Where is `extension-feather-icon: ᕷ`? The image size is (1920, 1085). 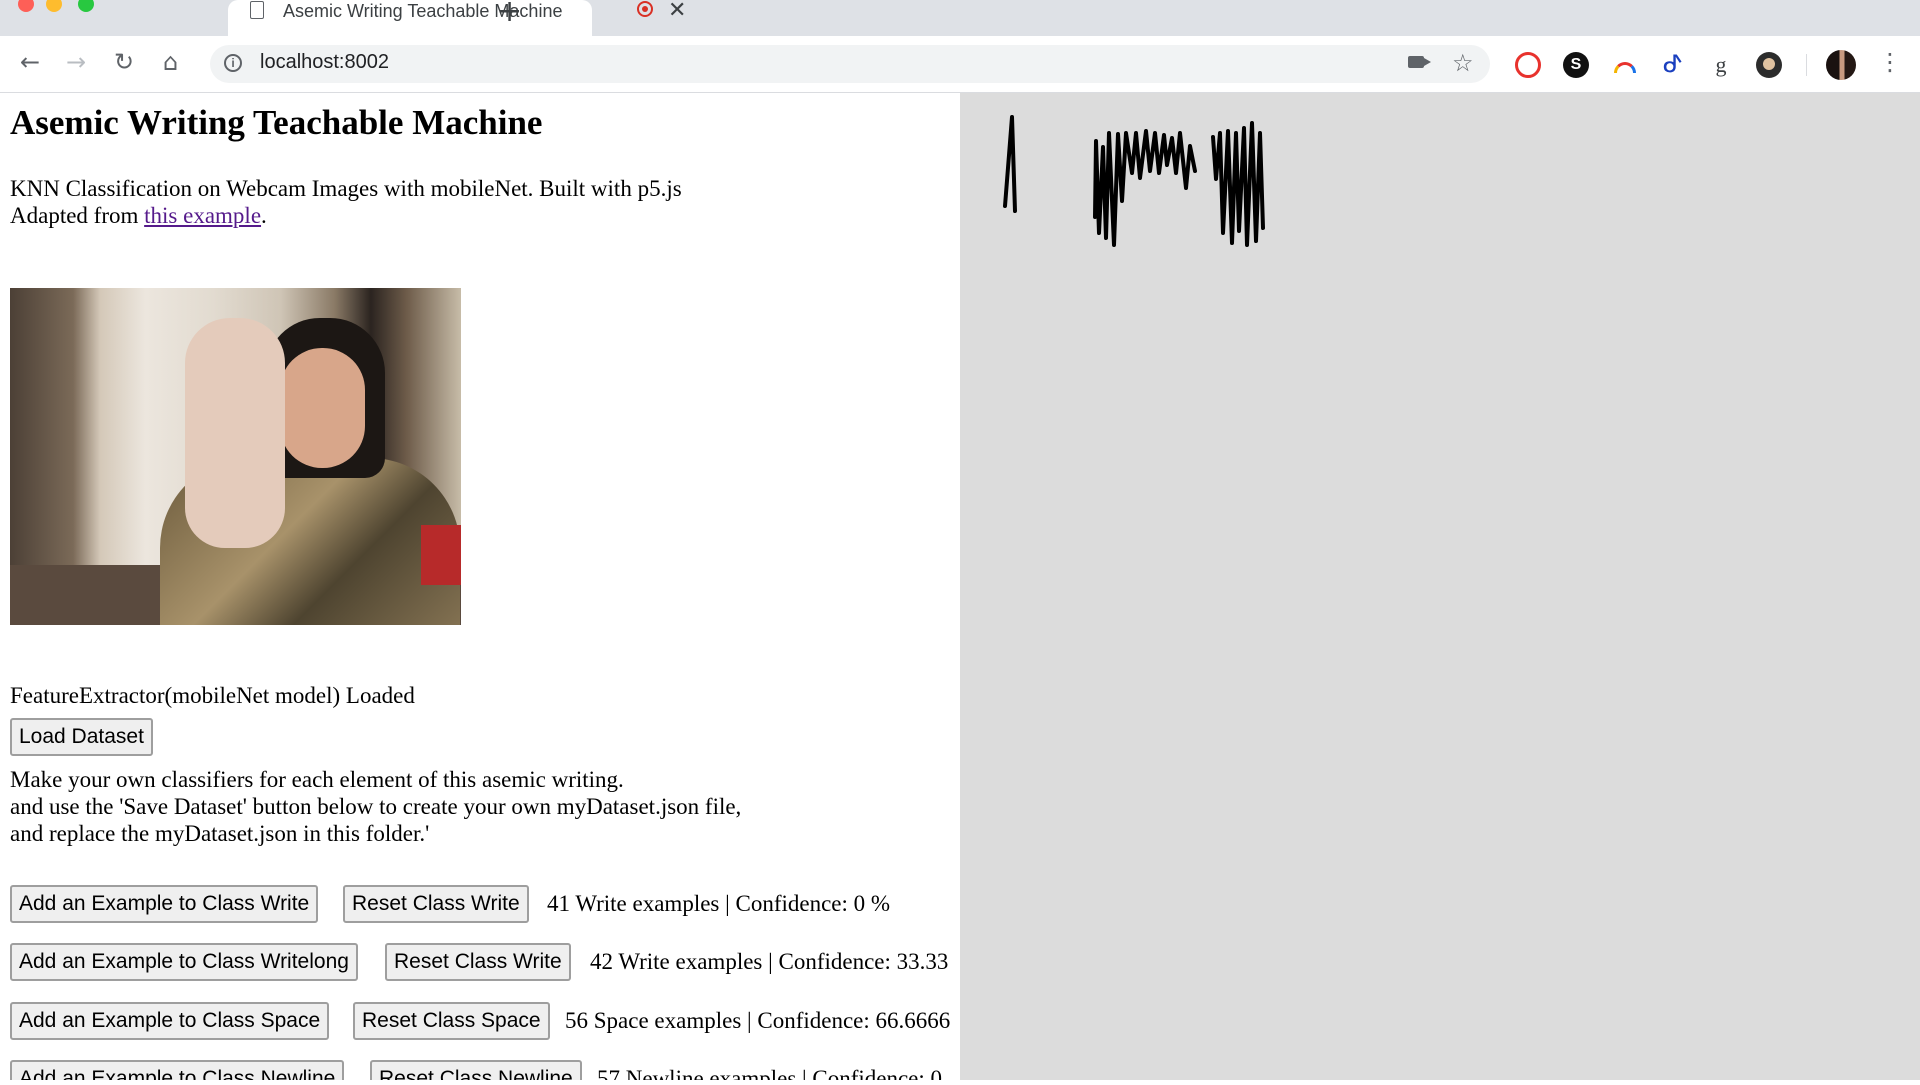
extension-feather-icon: ᕷ is located at coordinates (1673, 65).